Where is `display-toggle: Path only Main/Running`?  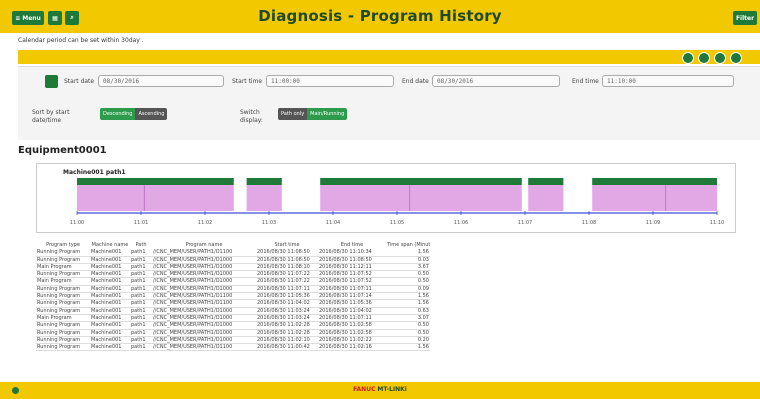
display-toggle: Path only Main/Running is located at coordinates (313, 114).